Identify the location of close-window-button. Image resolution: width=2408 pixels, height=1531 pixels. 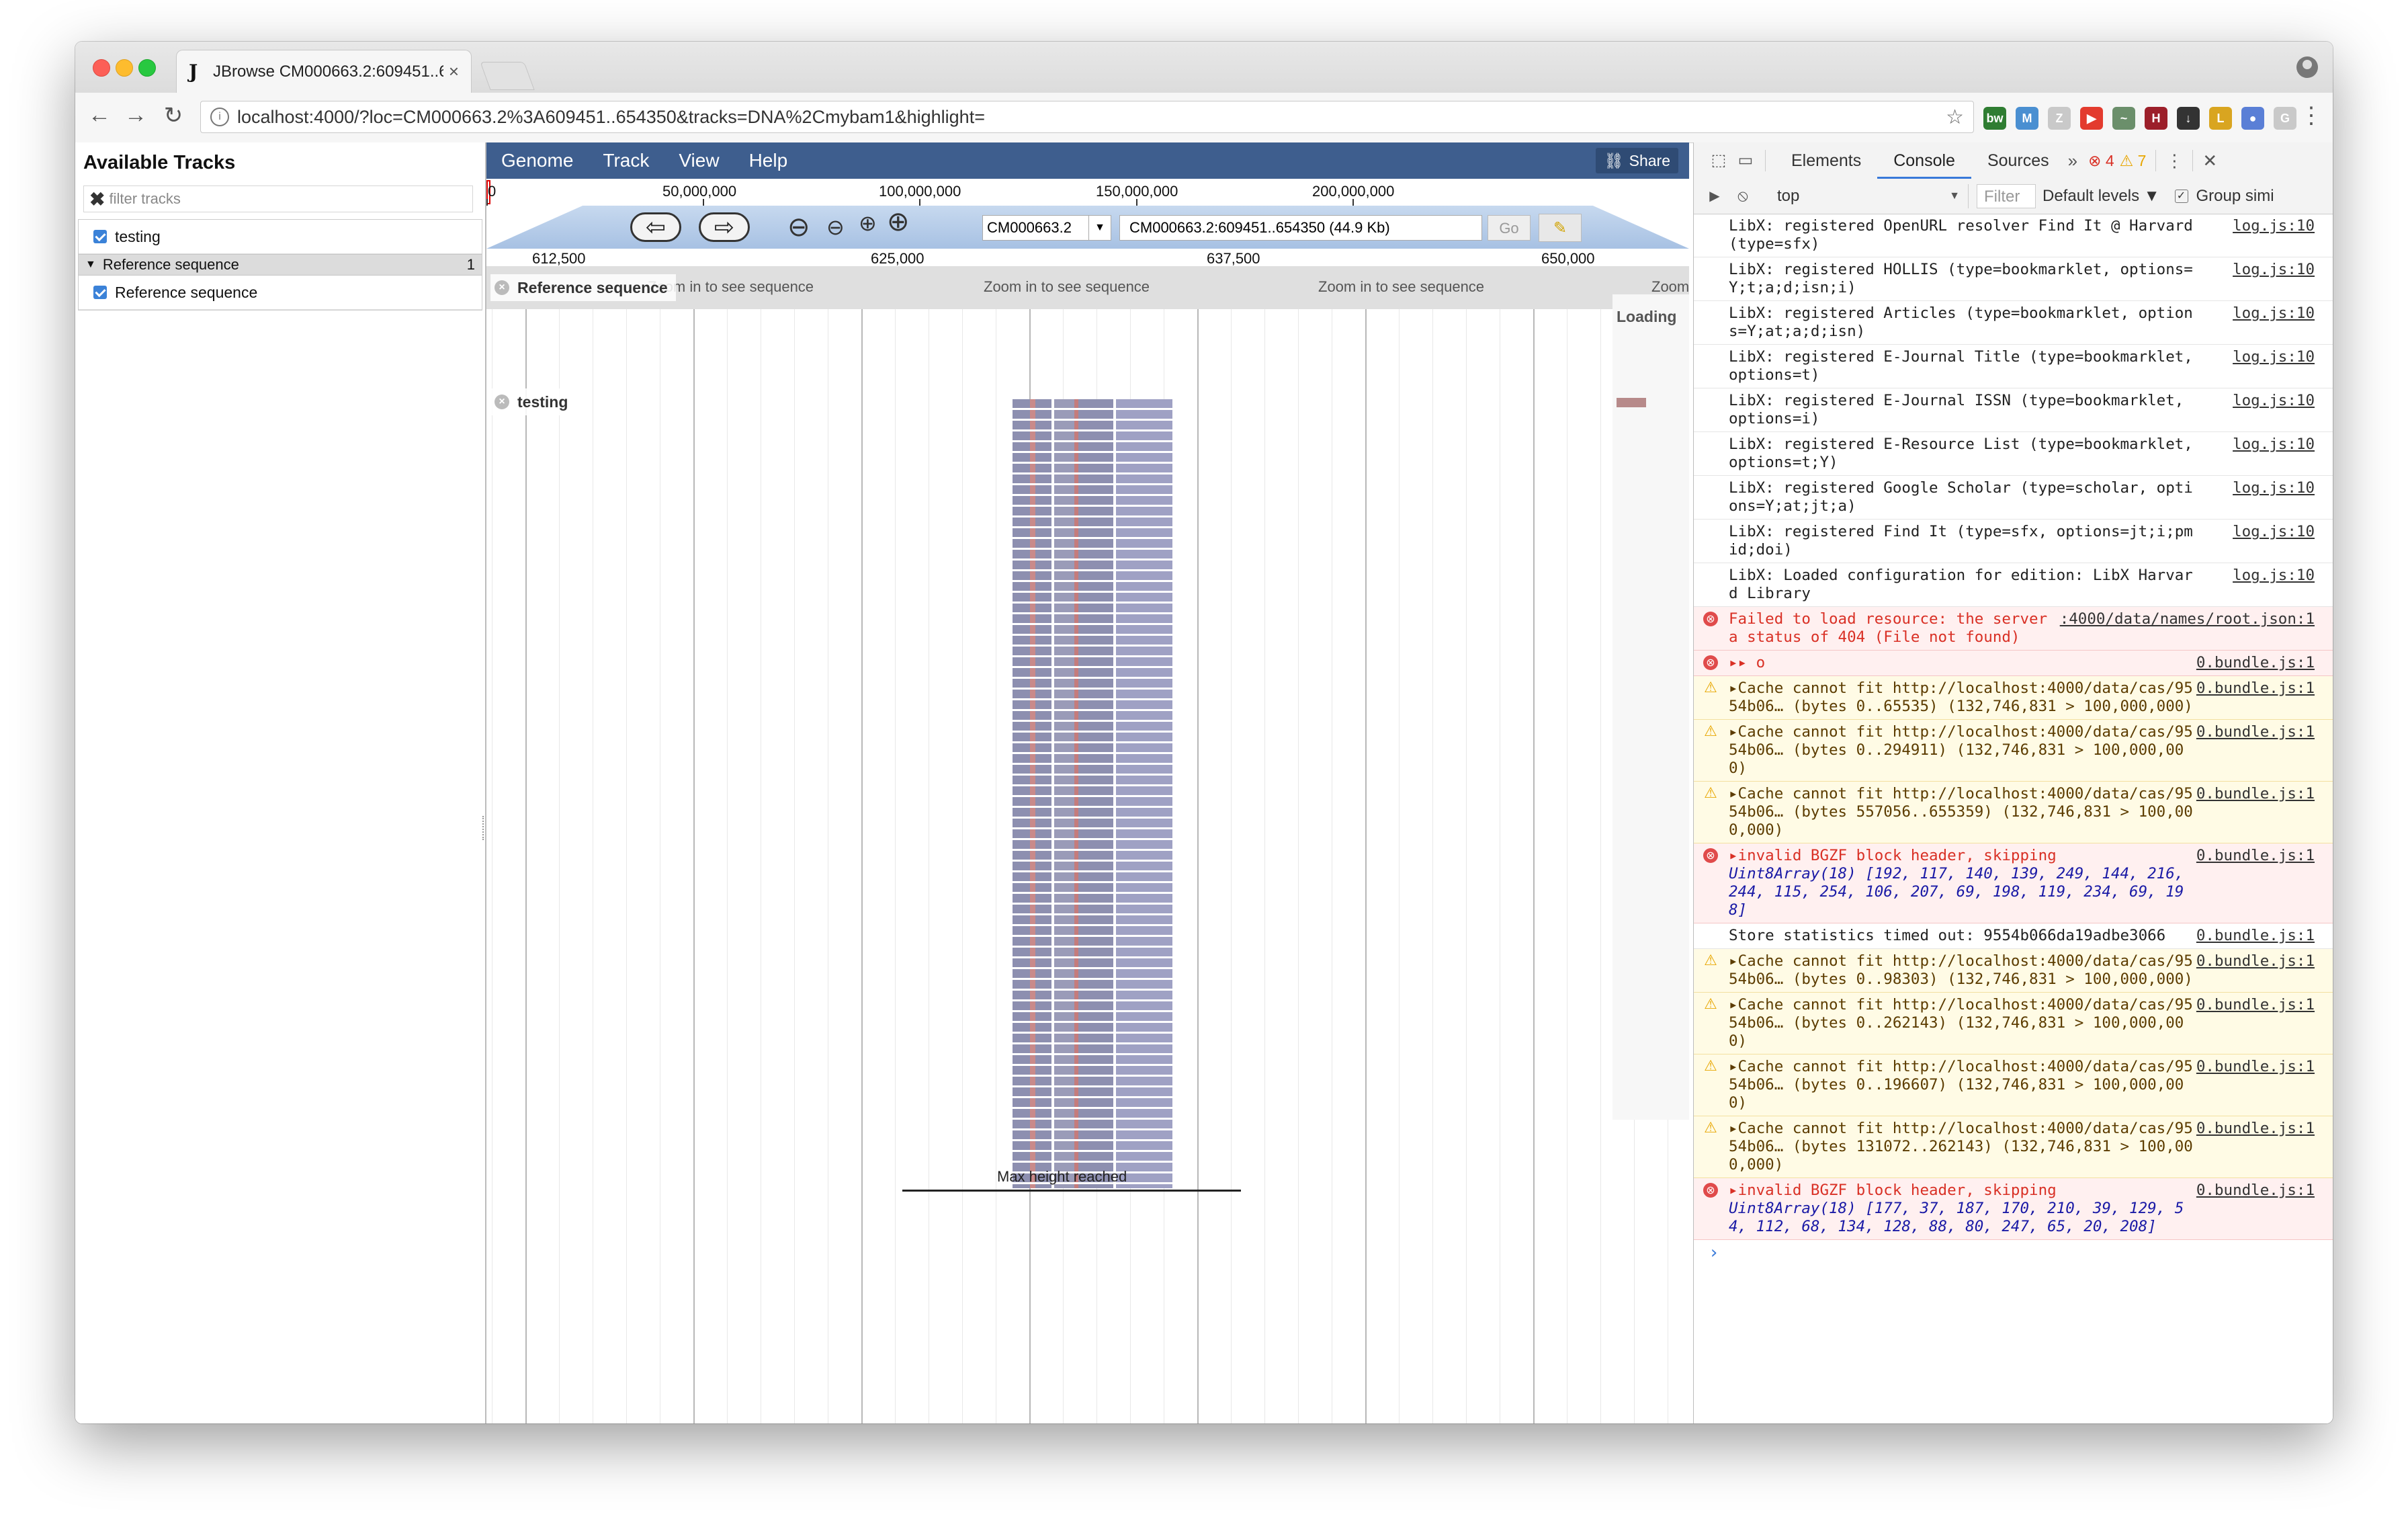
(101, 68).